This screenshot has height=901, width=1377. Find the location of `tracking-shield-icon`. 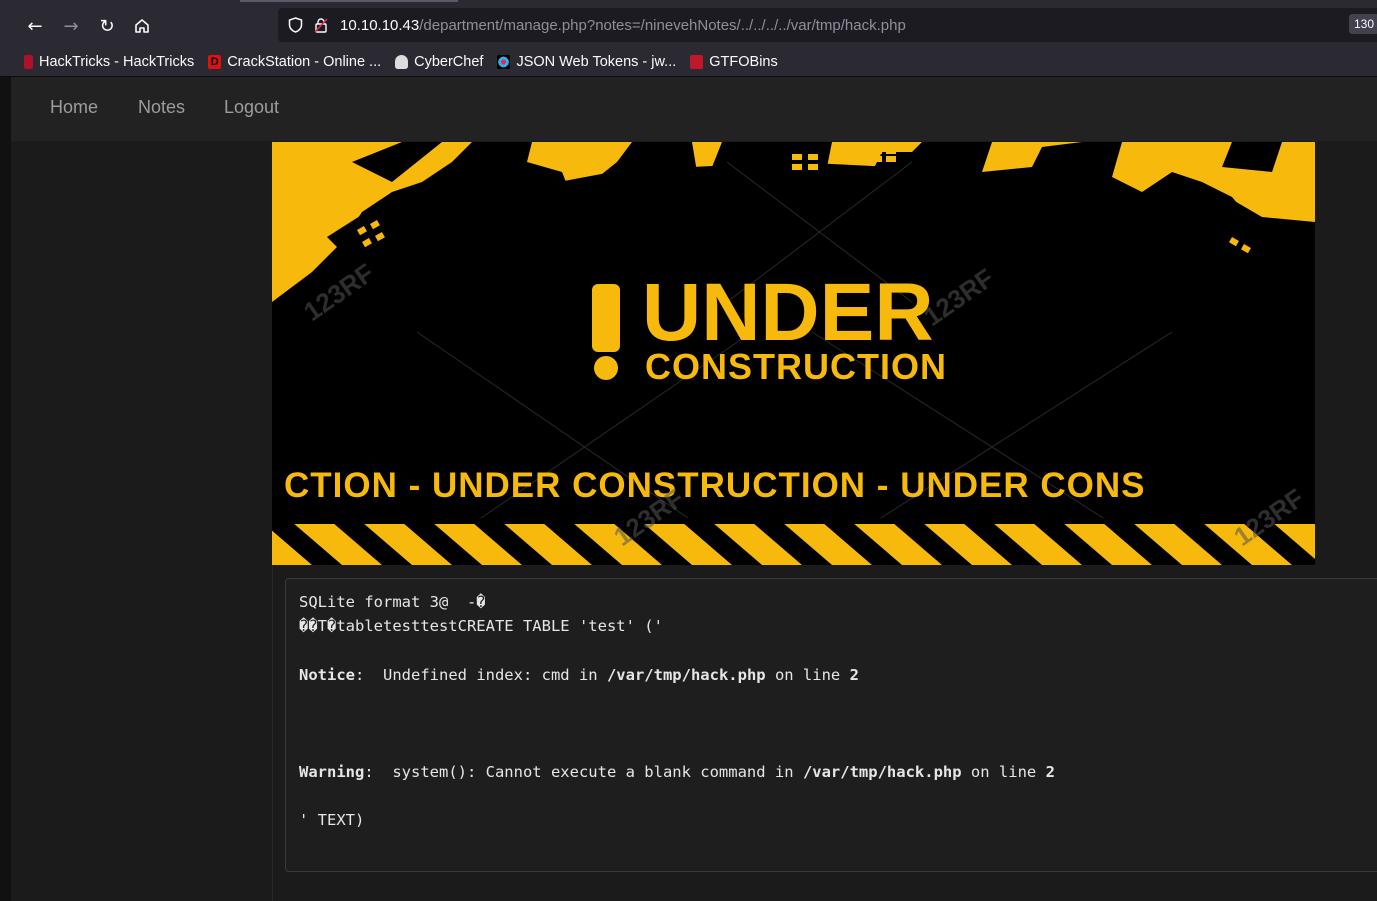

tracking-shield-icon is located at coordinates (295, 25).